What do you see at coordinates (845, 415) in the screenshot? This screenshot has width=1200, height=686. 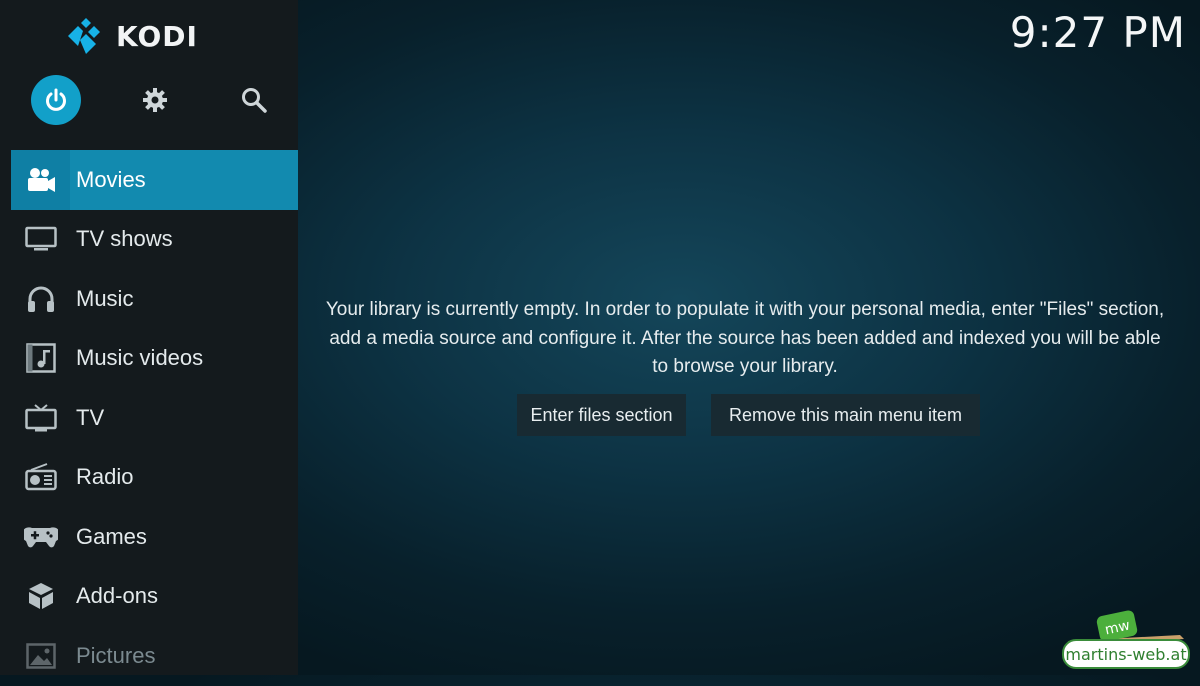 I see `remove-menu-item-button: Remove this main menu item` at bounding box center [845, 415].